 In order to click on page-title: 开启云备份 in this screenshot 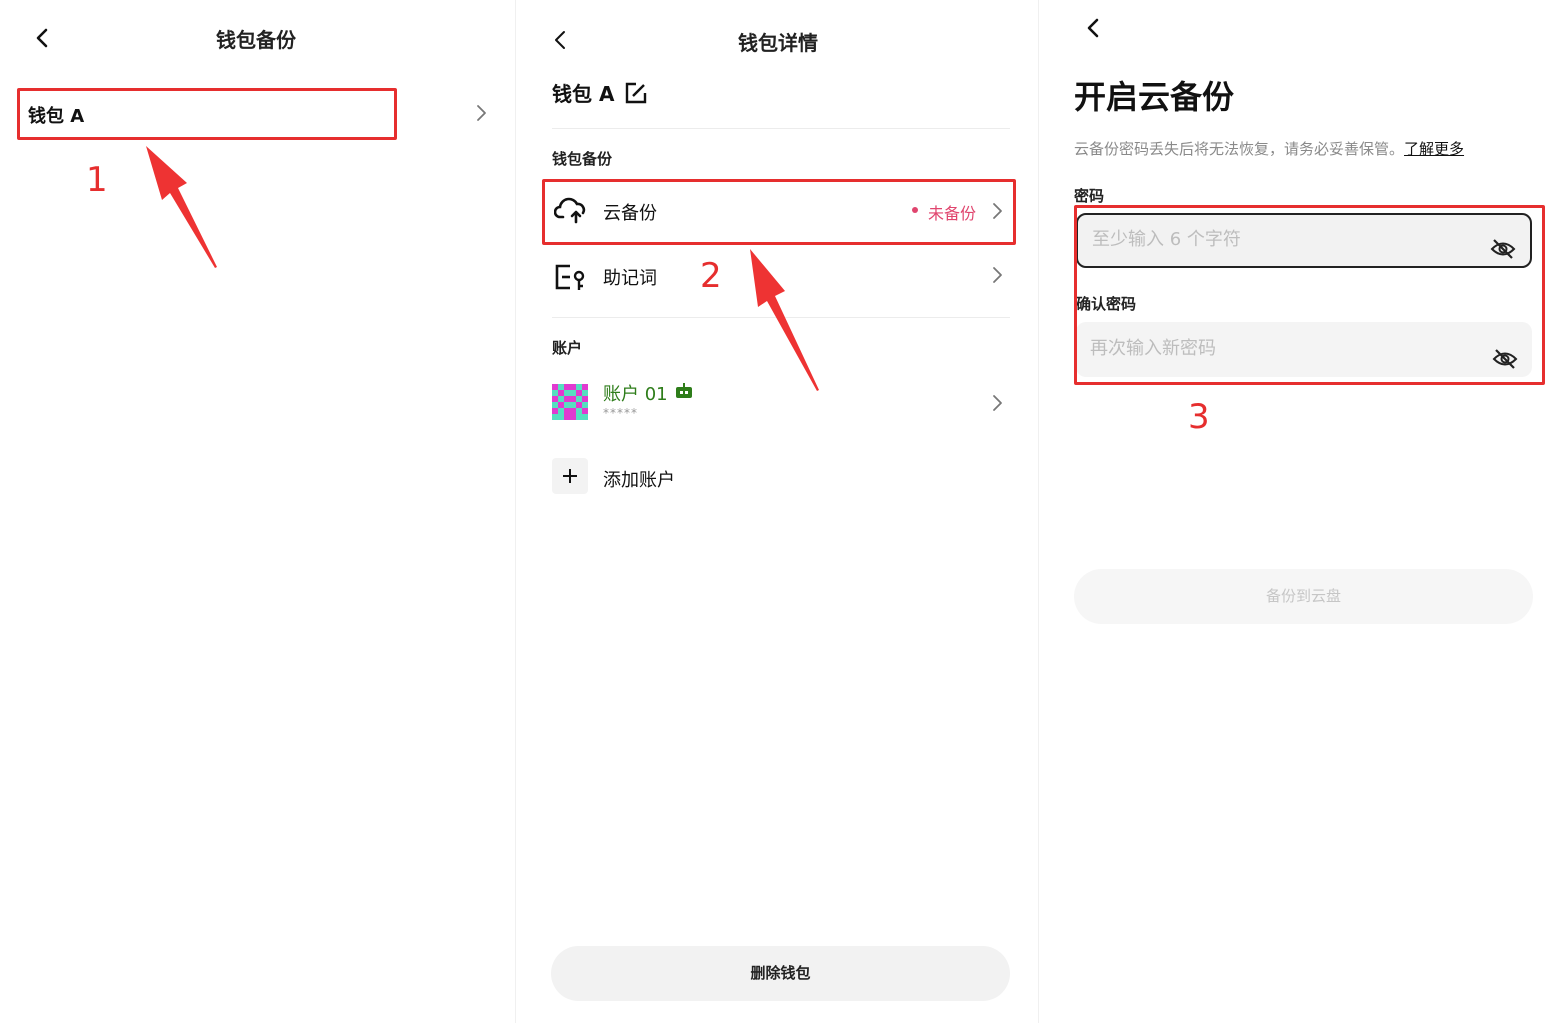, I will do `click(1154, 97)`.